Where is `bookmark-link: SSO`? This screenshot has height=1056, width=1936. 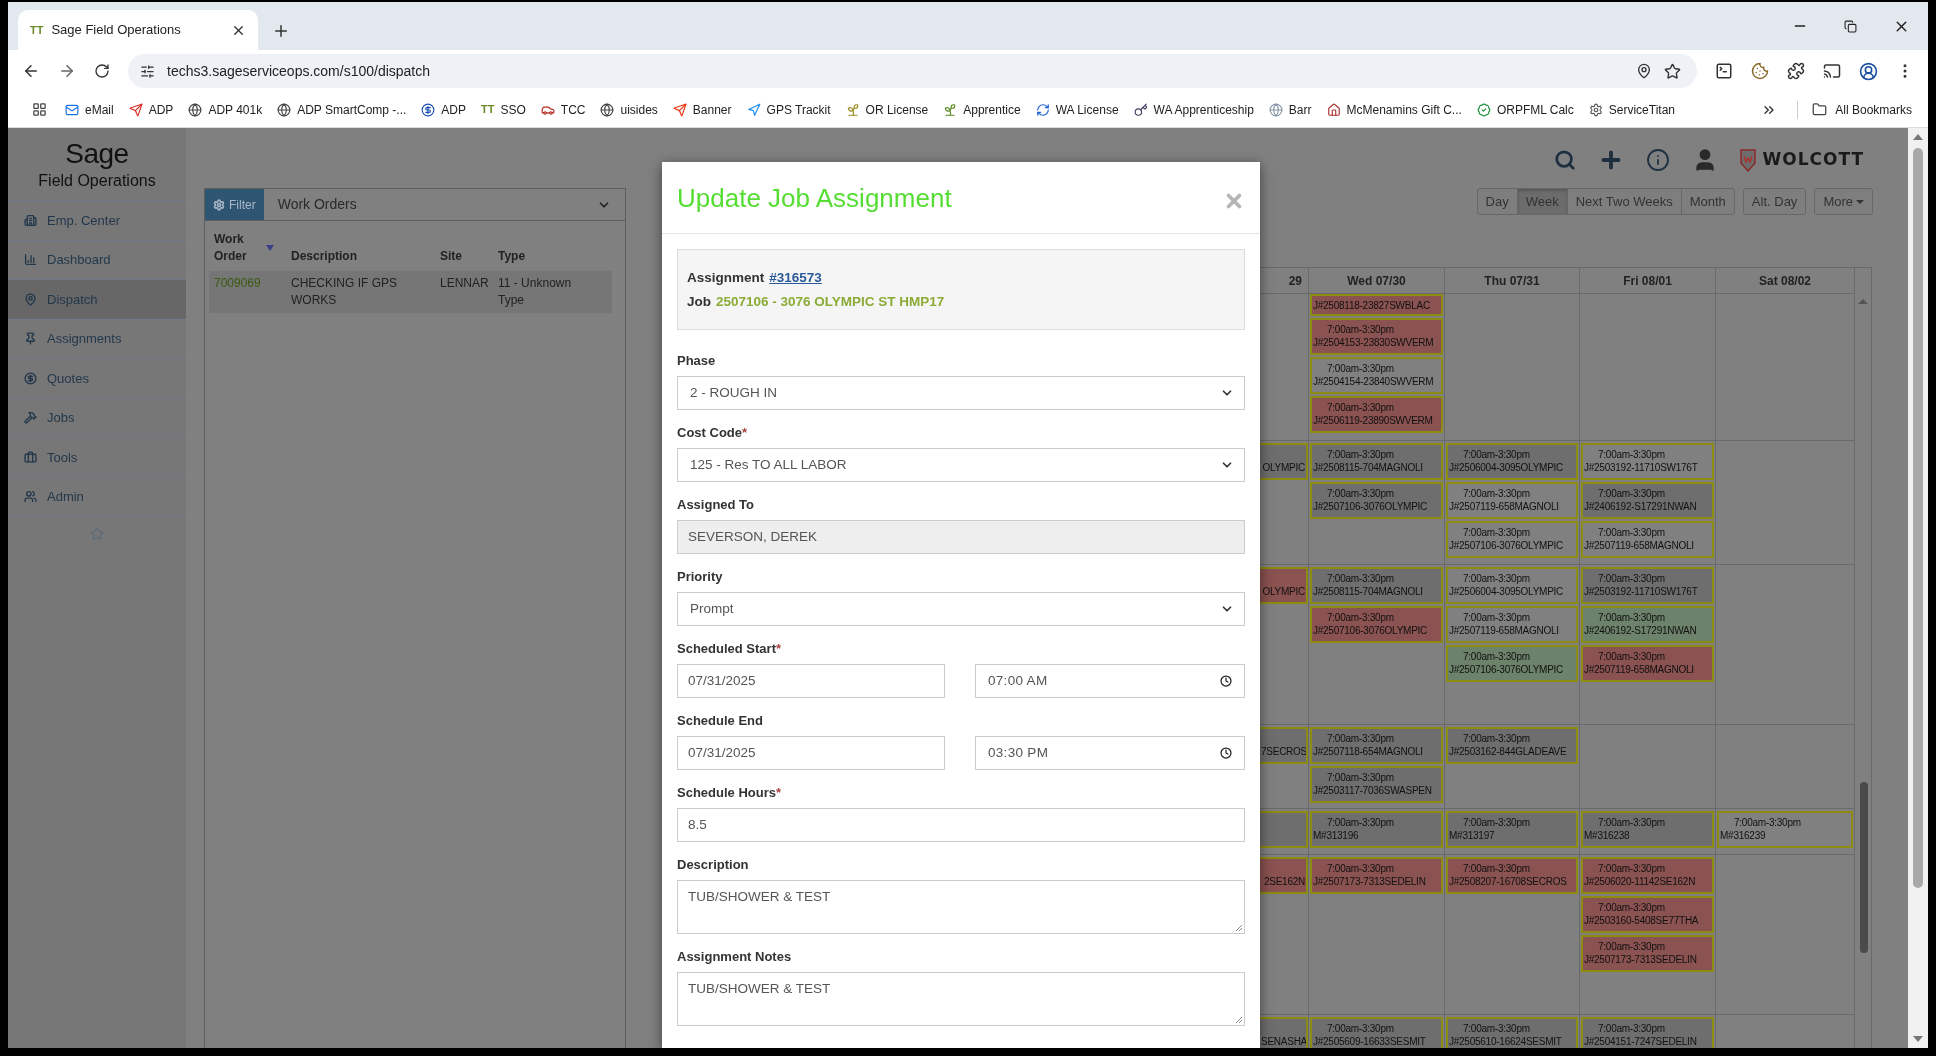 bookmark-link: SSO is located at coordinates (513, 109).